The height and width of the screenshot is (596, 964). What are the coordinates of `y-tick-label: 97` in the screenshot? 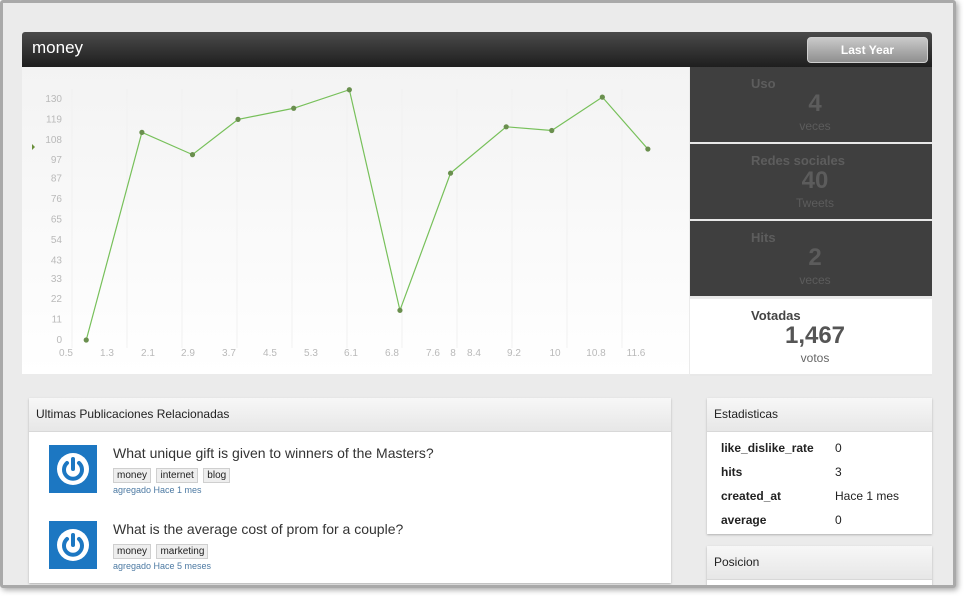 It's located at (57, 160).